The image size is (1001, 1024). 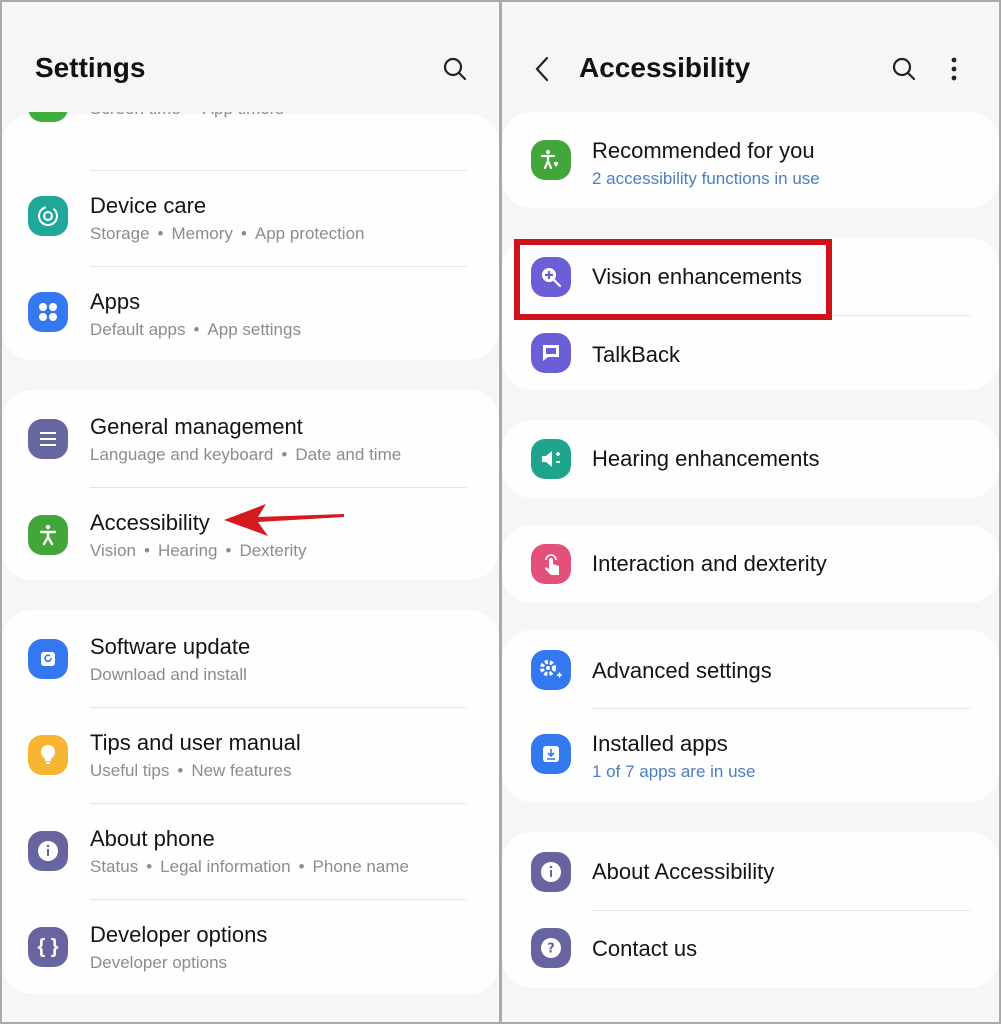 What do you see at coordinates (660, 743) in the screenshot?
I see `item-label: Installed apps` at bounding box center [660, 743].